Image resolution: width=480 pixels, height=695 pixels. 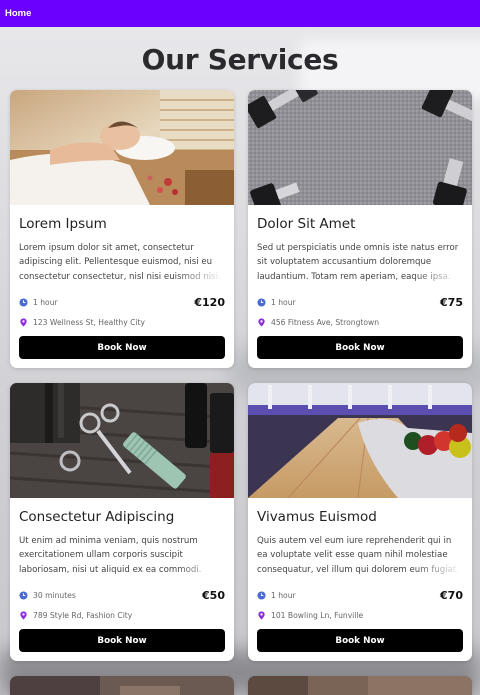 I want to click on service-duration: 30 minutes, so click(x=54, y=595).